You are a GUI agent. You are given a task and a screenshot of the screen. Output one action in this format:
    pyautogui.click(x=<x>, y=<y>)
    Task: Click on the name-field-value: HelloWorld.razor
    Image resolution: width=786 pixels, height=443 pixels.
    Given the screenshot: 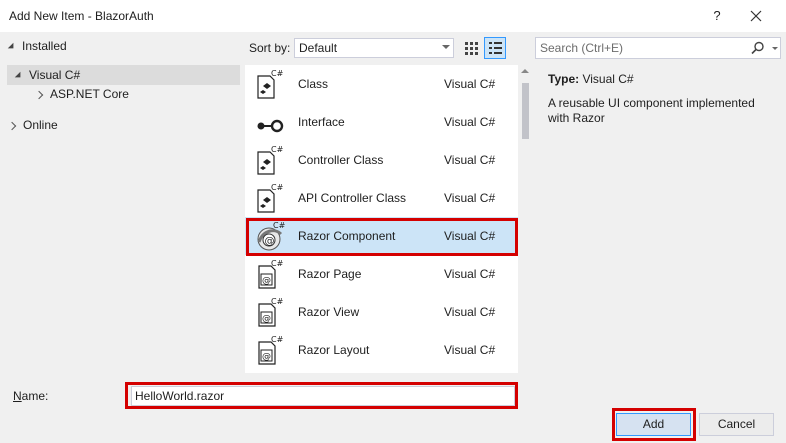 What is the action you would take?
    pyautogui.click(x=180, y=396)
    